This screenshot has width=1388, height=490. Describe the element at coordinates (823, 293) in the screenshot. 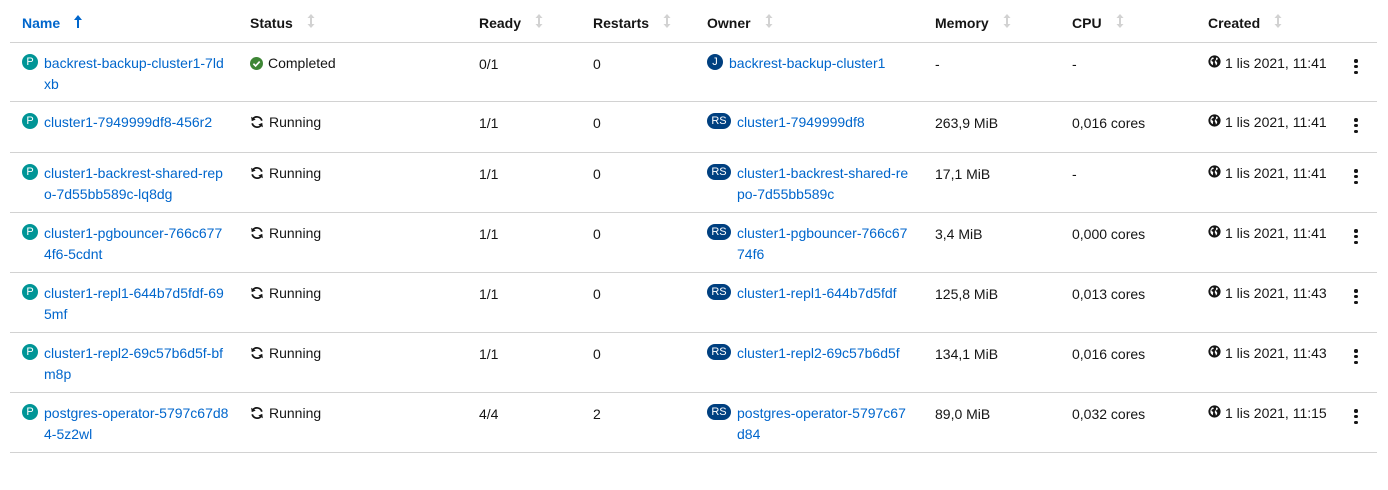

I see `owner-link: cluster1-repl1-644b7d5fdf` at that location.